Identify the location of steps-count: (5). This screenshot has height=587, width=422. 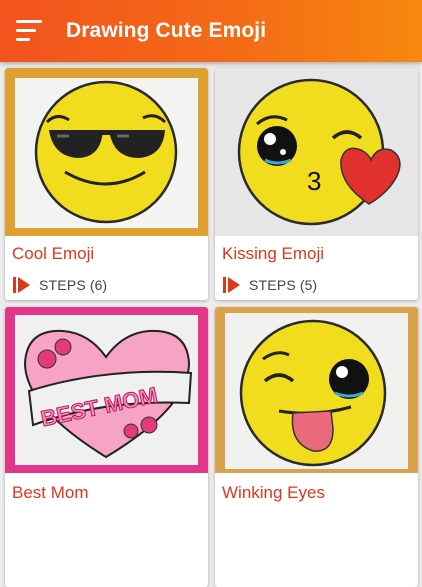
(308, 285).